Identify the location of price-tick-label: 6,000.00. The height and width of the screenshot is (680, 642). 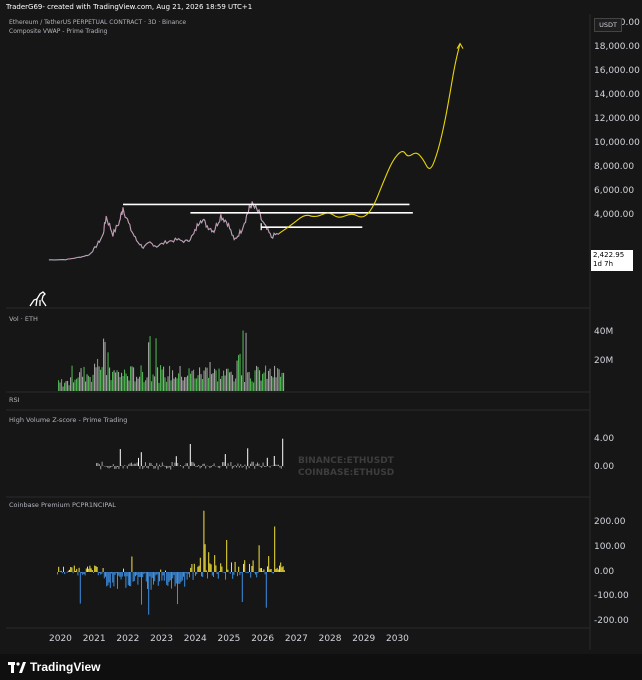
(614, 191).